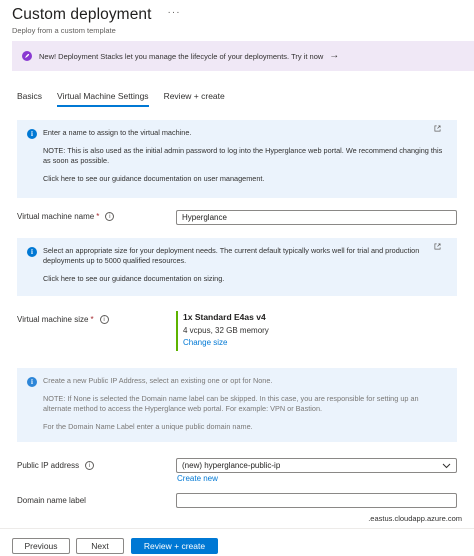 The height and width of the screenshot is (556, 474). Describe the element at coordinates (51, 500) in the screenshot. I see `domain-name-label: Domain name label` at that location.